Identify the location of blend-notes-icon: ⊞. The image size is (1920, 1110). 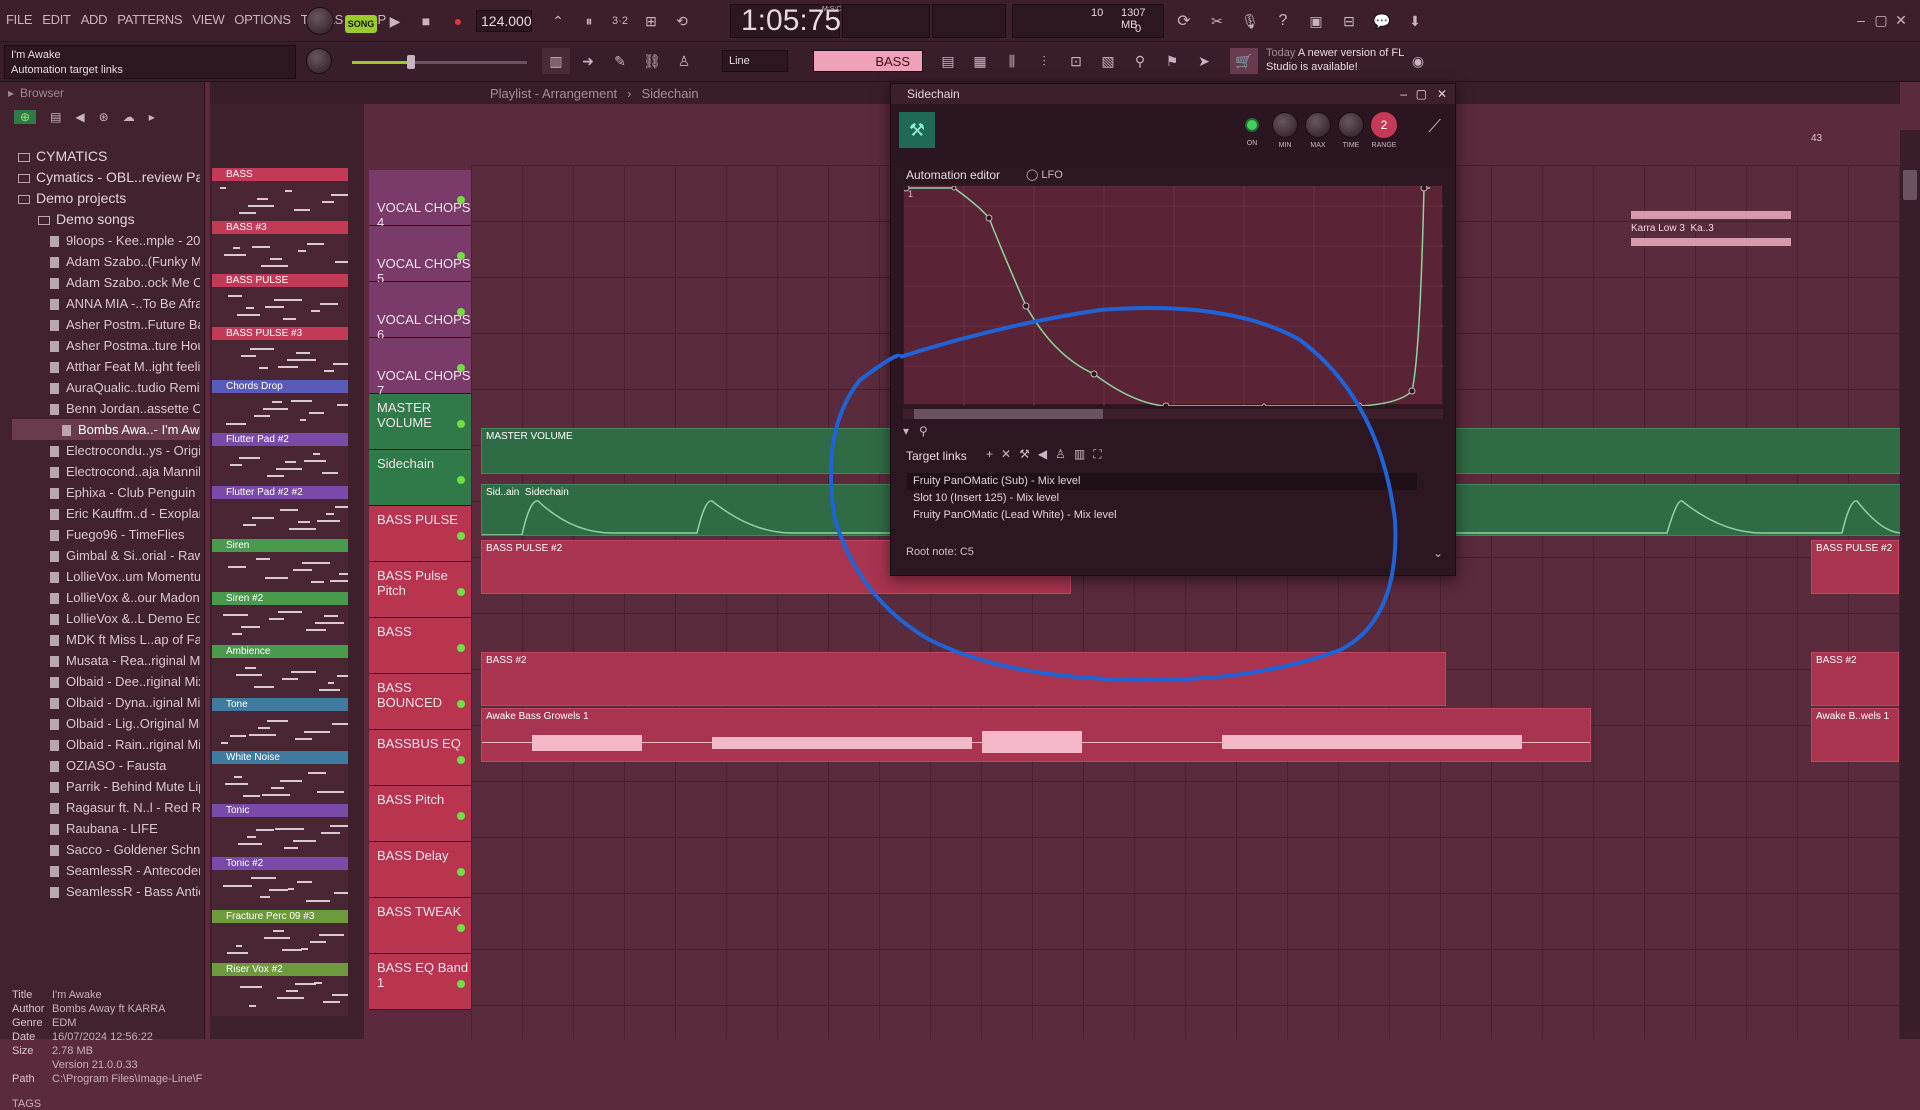
(651, 21).